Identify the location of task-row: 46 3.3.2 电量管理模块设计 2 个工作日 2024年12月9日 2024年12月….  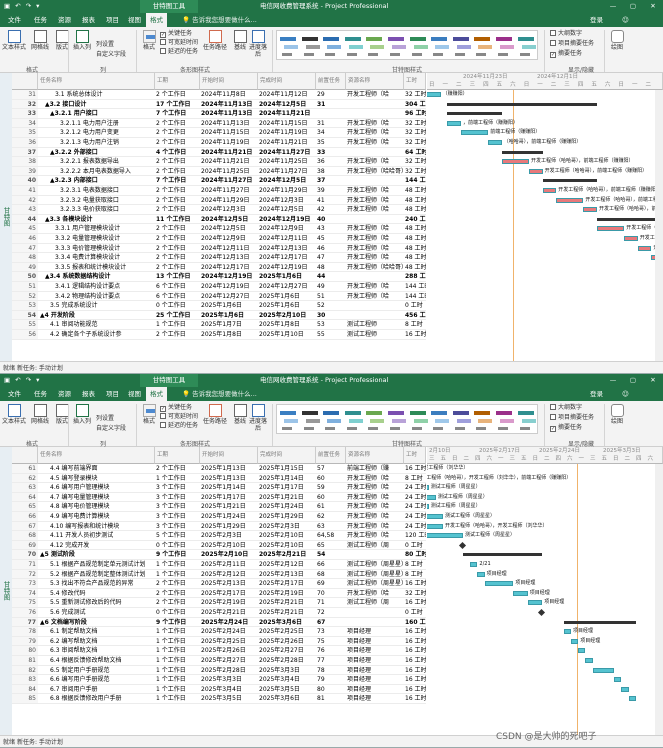
(219, 239).